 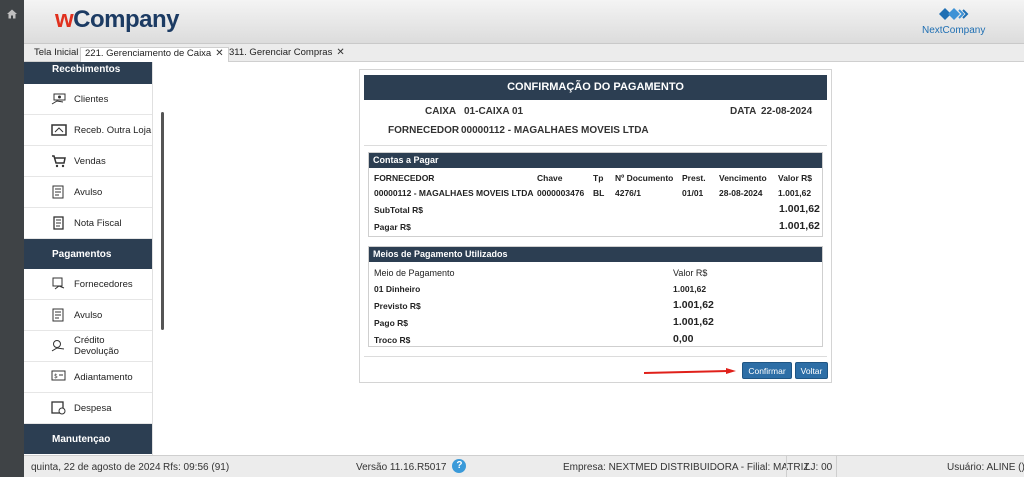 What do you see at coordinates (795, 178) in the screenshot?
I see `col-valor: Valor R$` at bounding box center [795, 178].